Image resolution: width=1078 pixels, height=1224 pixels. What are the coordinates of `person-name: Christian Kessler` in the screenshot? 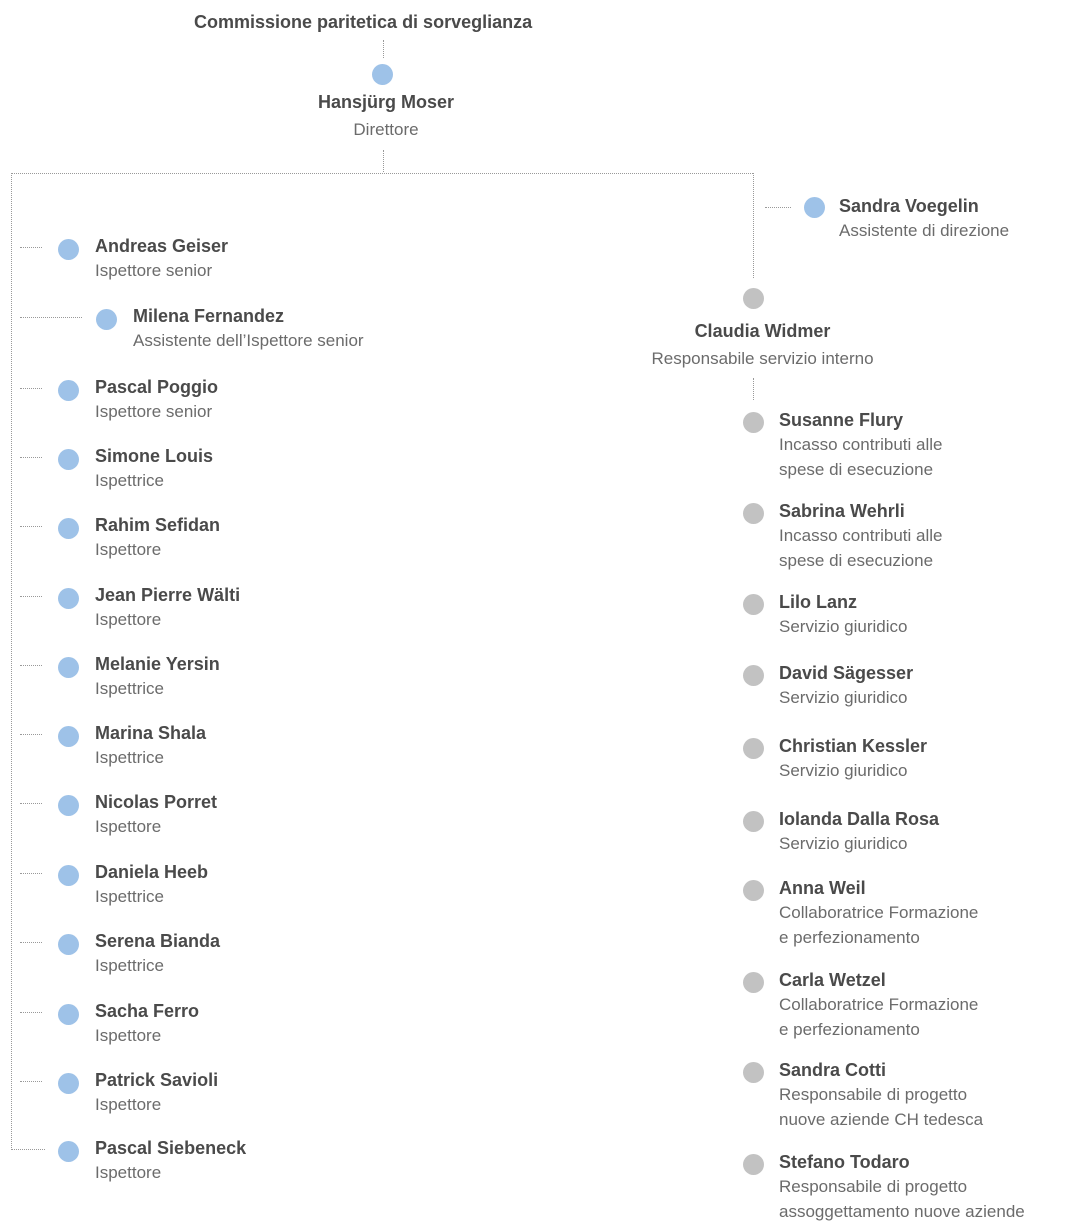 It's located at (853, 746).